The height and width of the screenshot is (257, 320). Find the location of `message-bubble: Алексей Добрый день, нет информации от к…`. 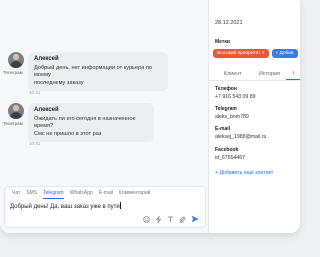

message-bubble: Алексей Добрый день, нет информации от к… is located at coordinates (98, 72).